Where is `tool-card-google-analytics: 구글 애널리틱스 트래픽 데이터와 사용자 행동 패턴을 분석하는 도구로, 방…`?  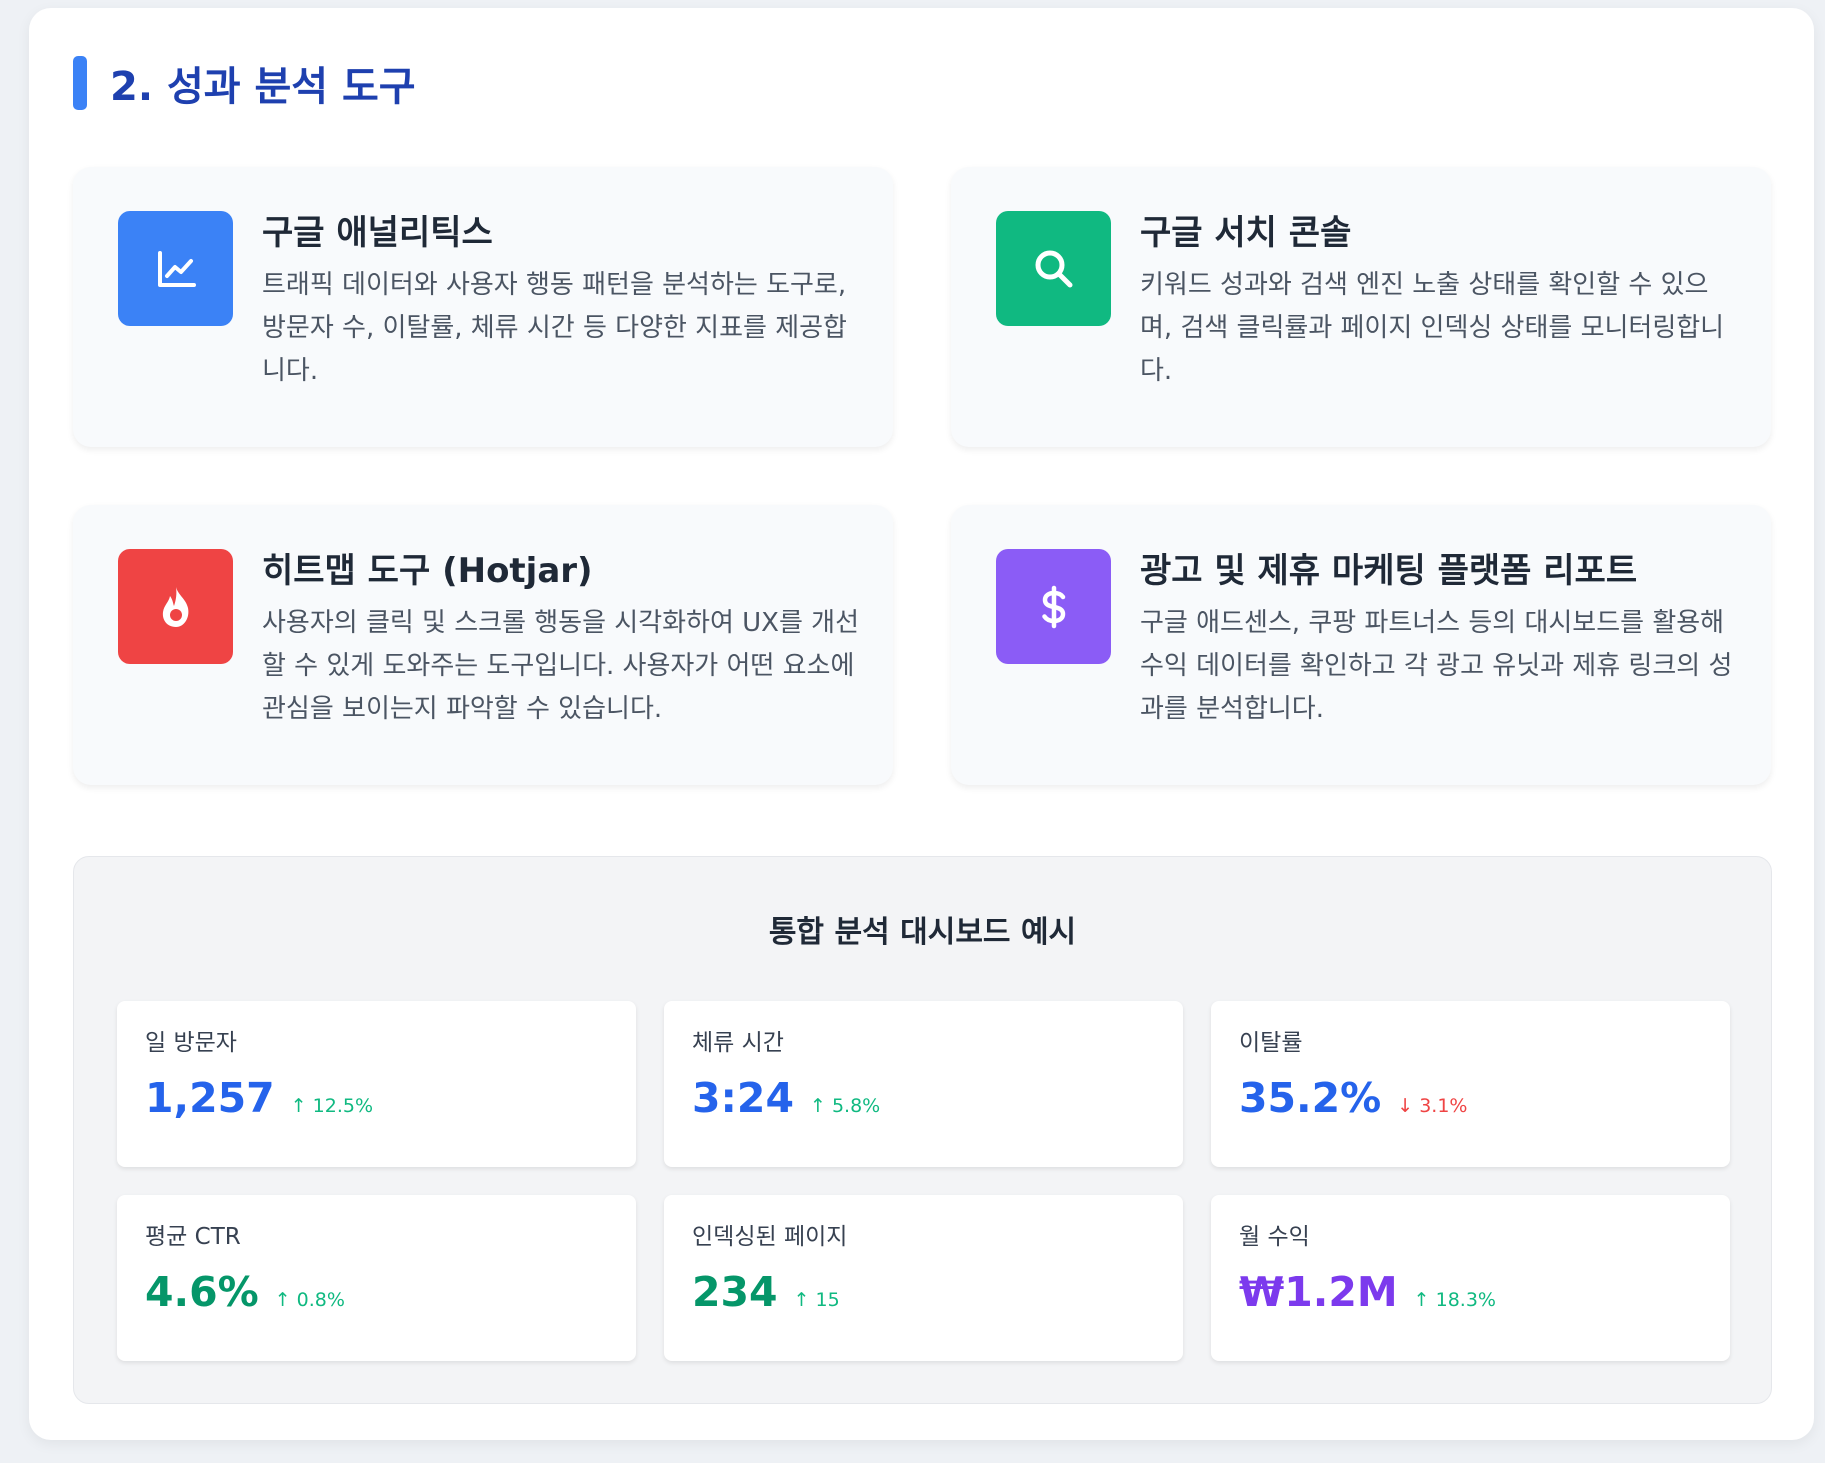 tool-card-google-analytics: 구글 애널리틱스 트래픽 데이터와 사용자 행동 패턴을 분석하는 도구로, 방… is located at coordinates (483, 307).